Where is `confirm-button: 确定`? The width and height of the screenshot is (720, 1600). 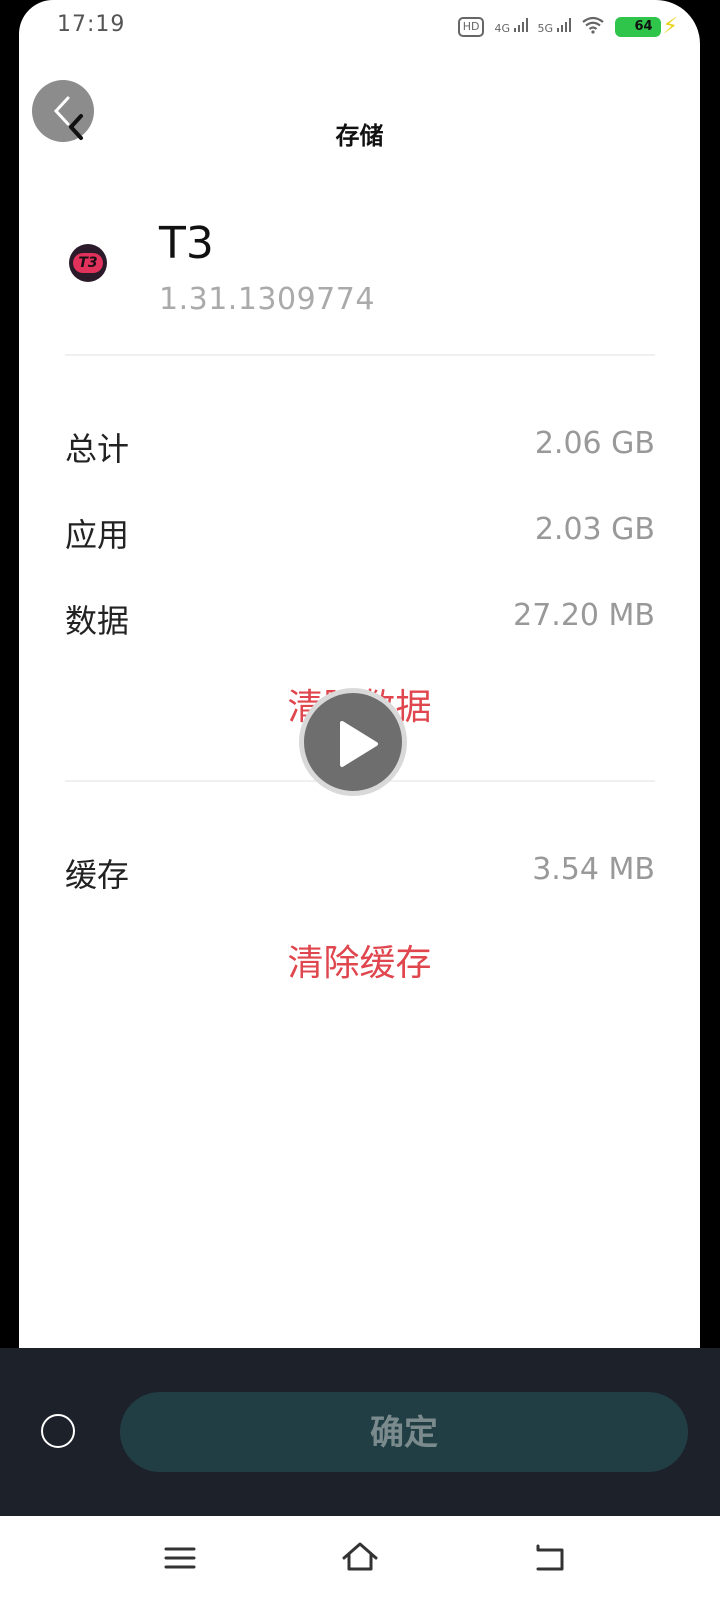 confirm-button: 确定 is located at coordinates (404, 1432).